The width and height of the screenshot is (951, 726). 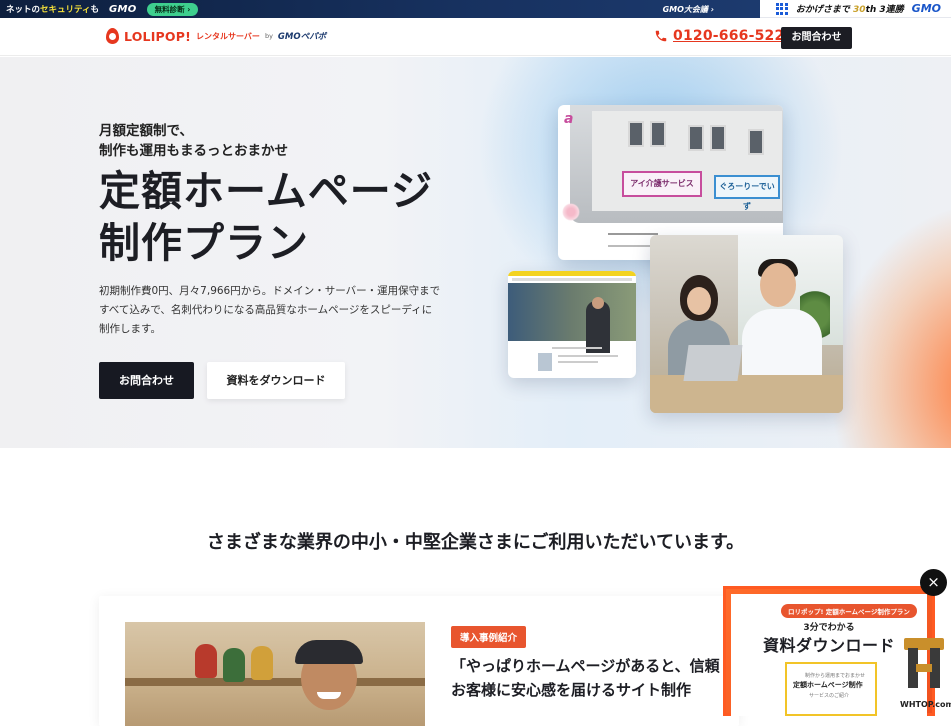 I want to click on blossom-icon, so click(x=571, y=212).